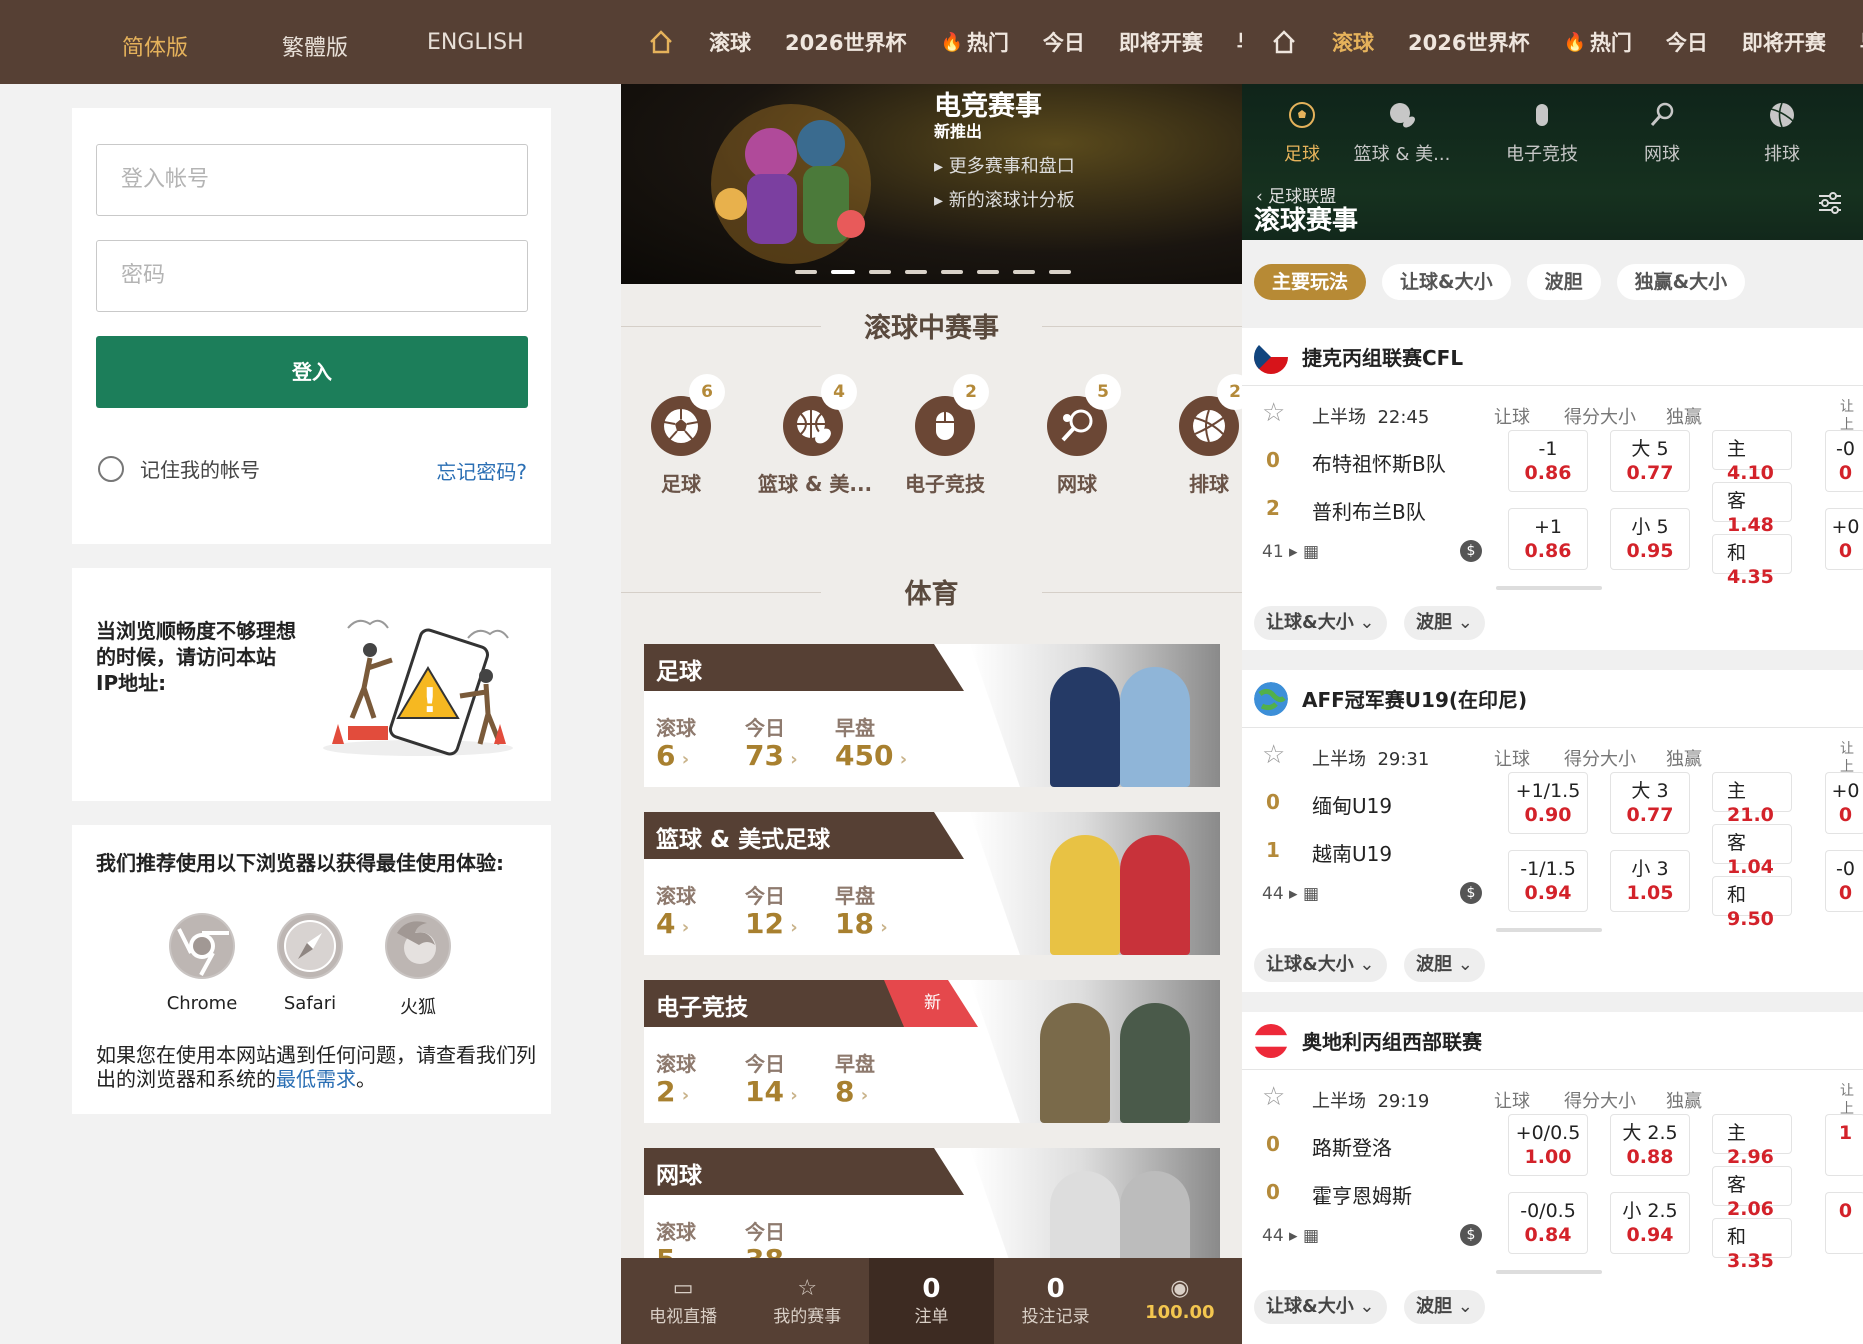 The width and height of the screenshot is (1863, 1344). Describe the element at coordinates (932, 1051) in the screenshot. I see `sport-card-esports: 新 电子竞技 滚球2 今日14 早盘8` at that location.